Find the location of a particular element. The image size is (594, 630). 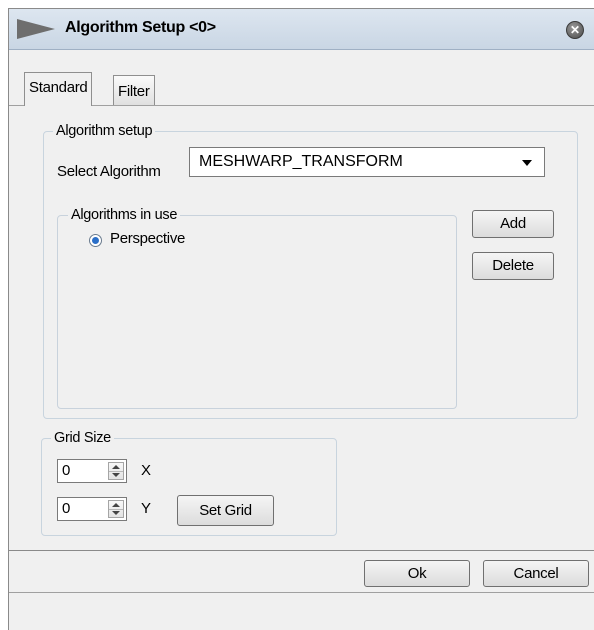

delete-button: Delete is located at coordinates (513, 266).